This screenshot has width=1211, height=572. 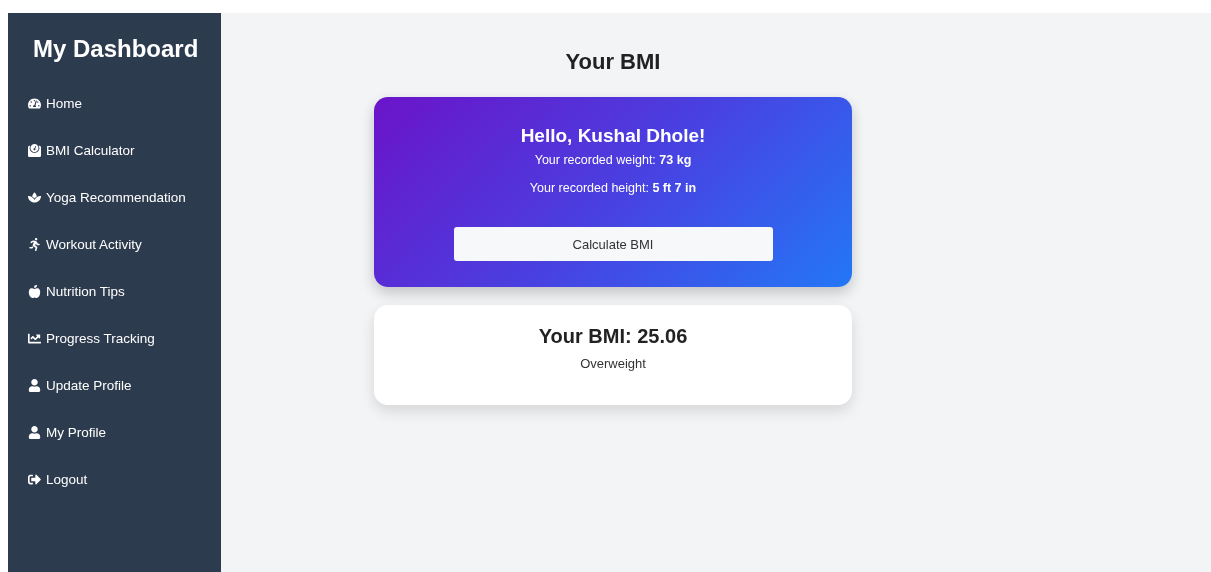 What do you see at coordinates (124, 150) in the screenshot?
I see `sidebar-item: BMI Calculator` at bounding box center [124, 150].